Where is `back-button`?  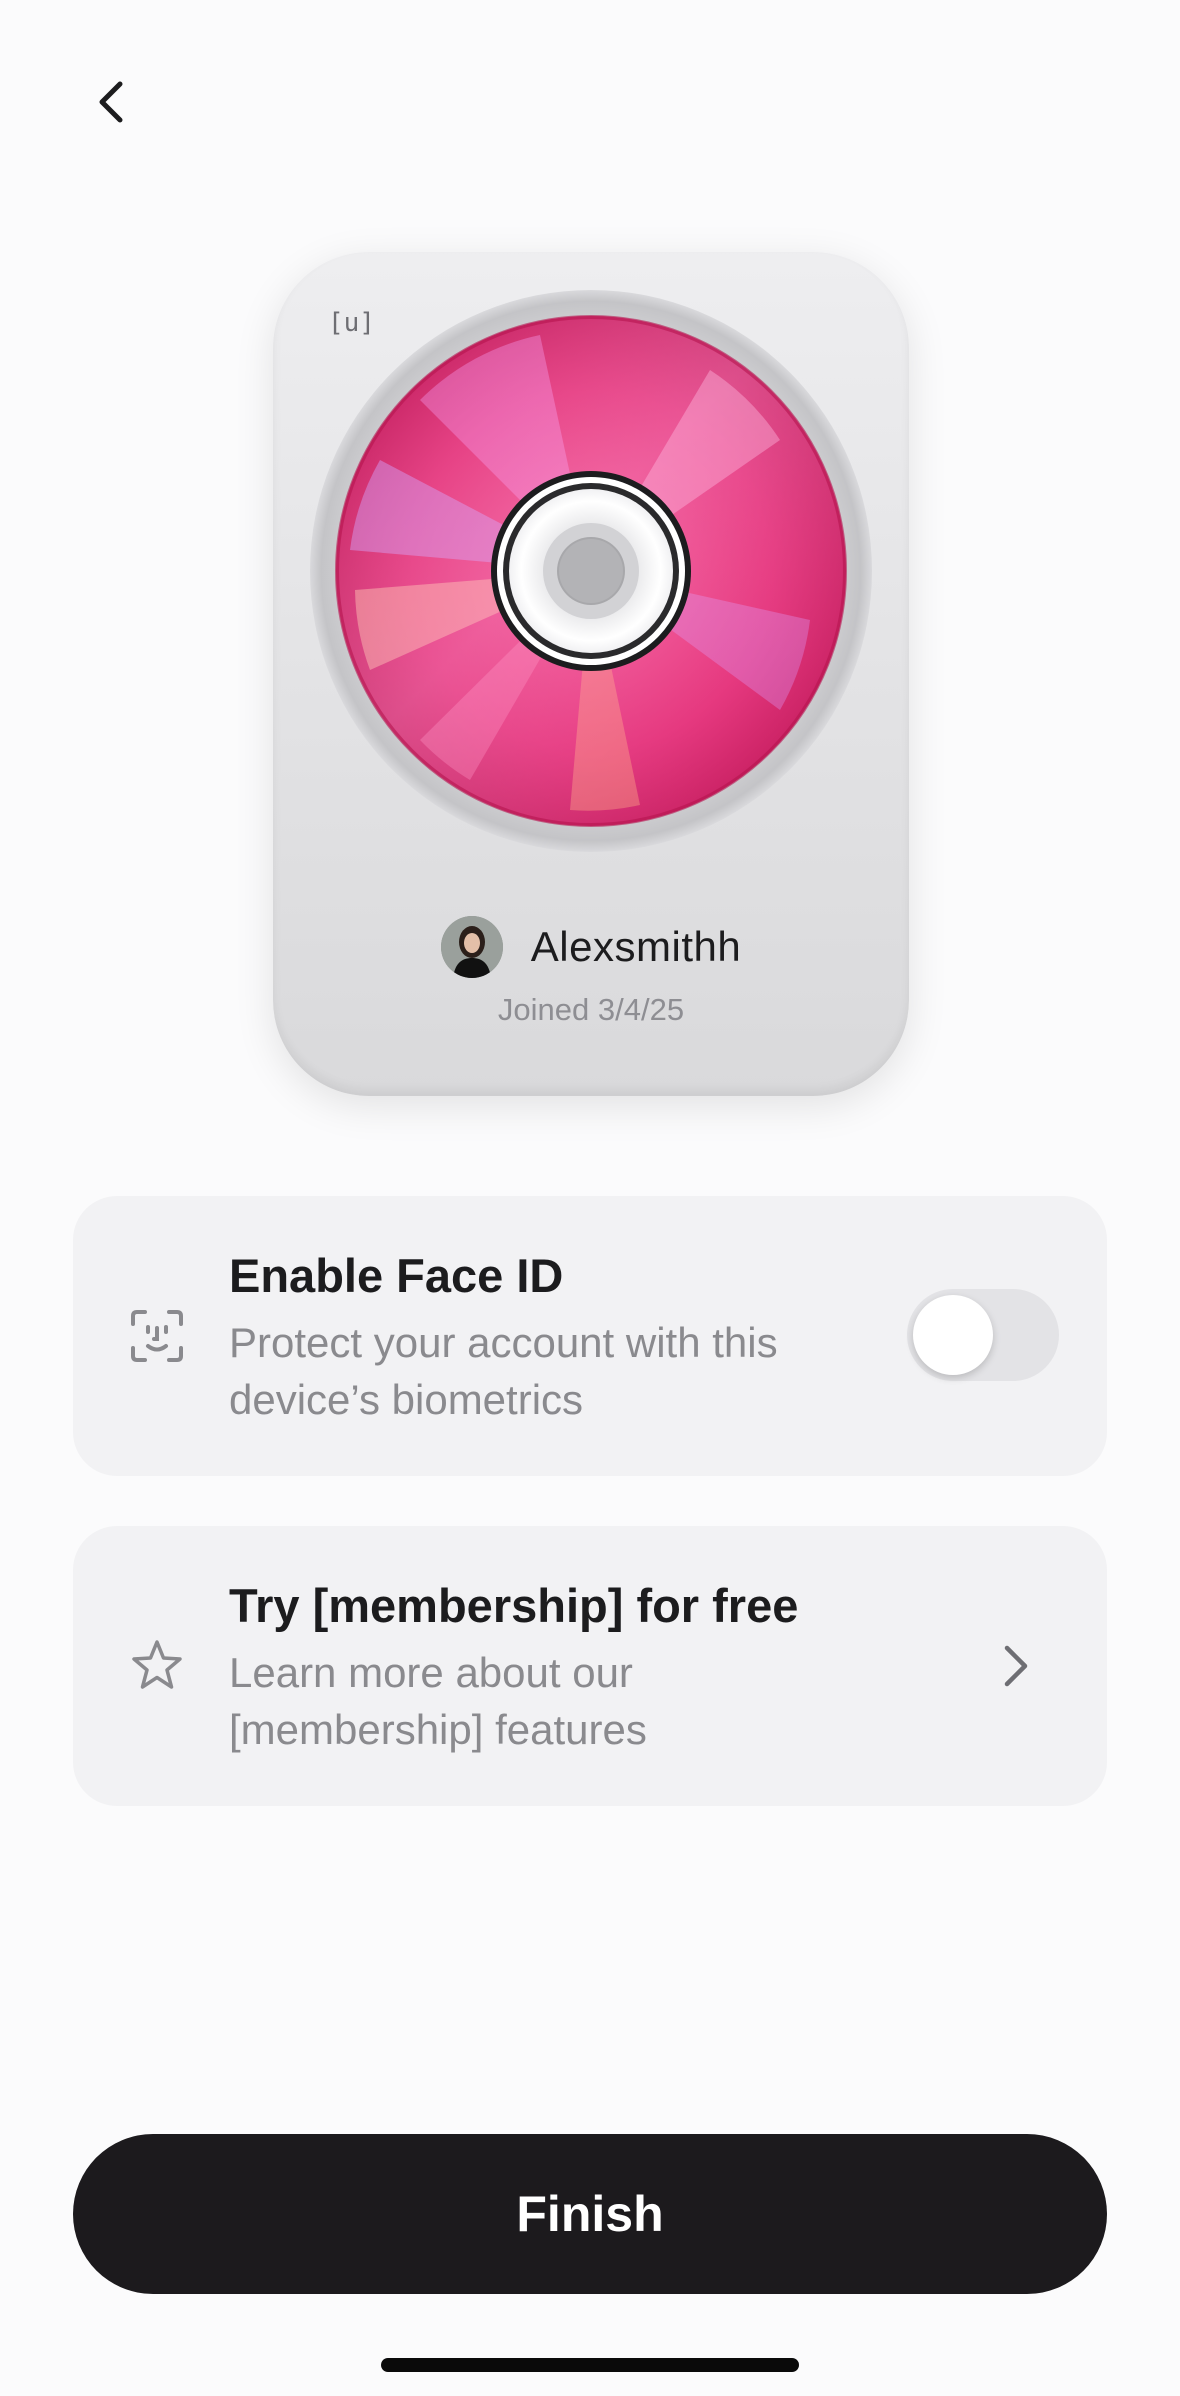
back-button is located at coordinates (112, 102).